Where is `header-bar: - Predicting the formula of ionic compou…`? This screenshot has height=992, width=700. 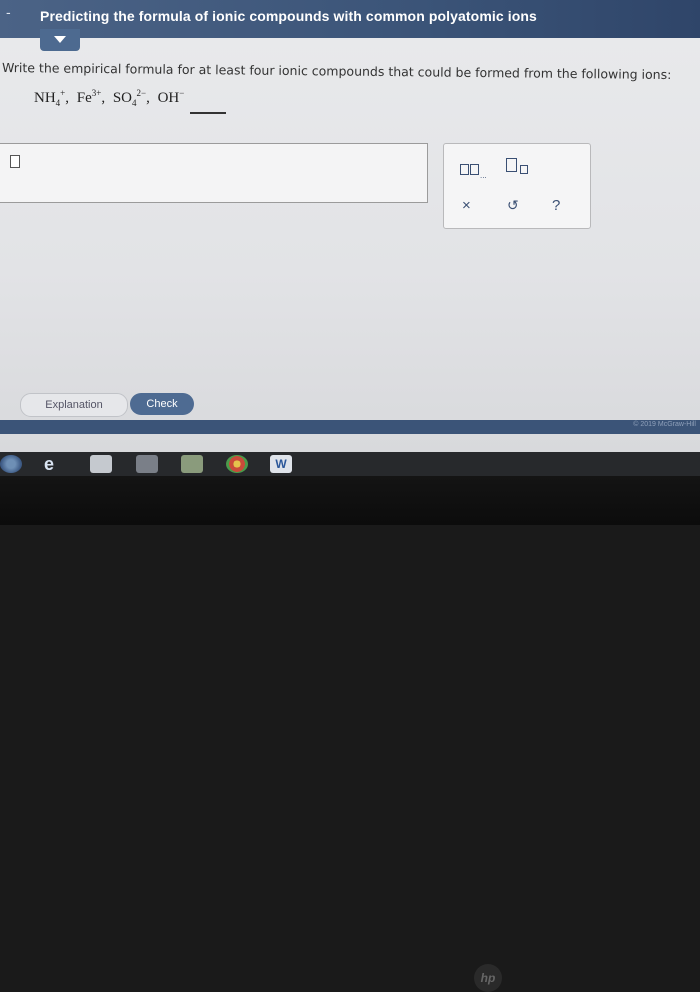 header-bar: - Predicting the formula of ionic compou… is located at coordinates (350, 19).